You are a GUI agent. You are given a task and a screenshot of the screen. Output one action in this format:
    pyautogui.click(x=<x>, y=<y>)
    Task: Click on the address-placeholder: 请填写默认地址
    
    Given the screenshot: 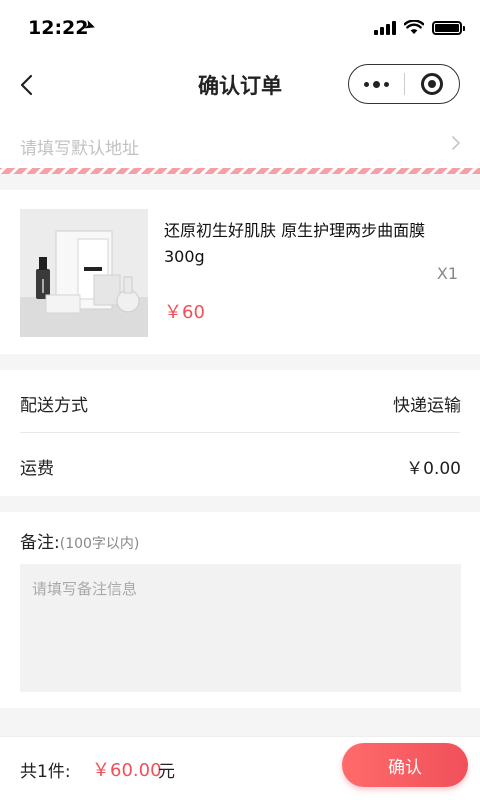 What is the action you would take?
    pyautogui.click(x=79, y=149)
    